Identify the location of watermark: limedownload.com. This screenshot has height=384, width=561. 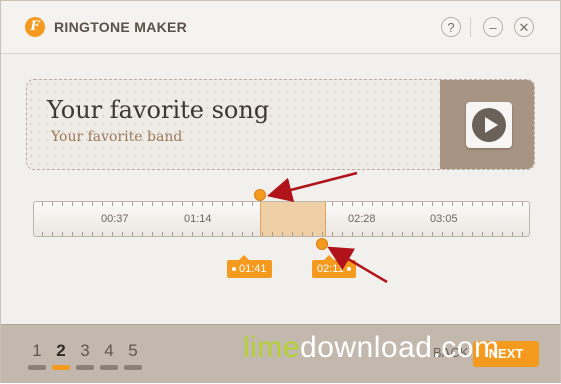
(371, 348).